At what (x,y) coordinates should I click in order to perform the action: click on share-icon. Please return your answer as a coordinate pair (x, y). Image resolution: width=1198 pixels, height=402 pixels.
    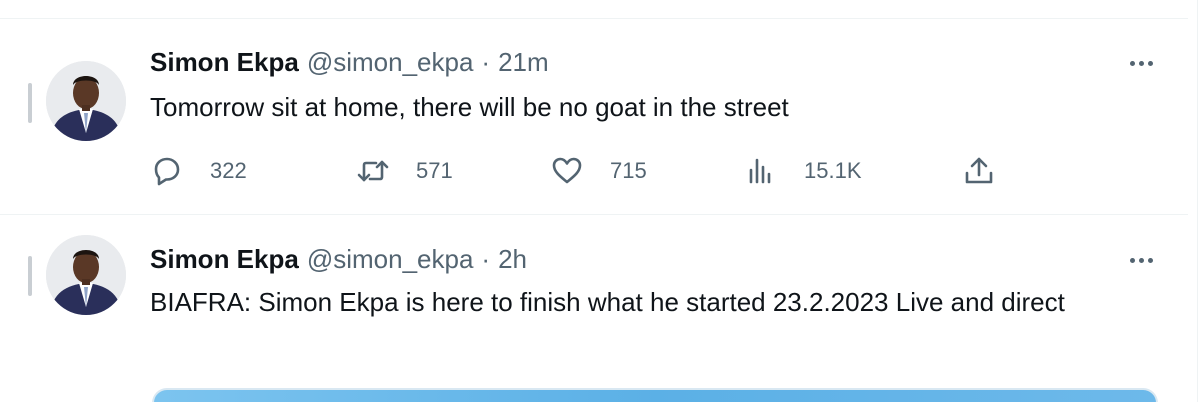
    Looking at the image, I should click on (979, 170).